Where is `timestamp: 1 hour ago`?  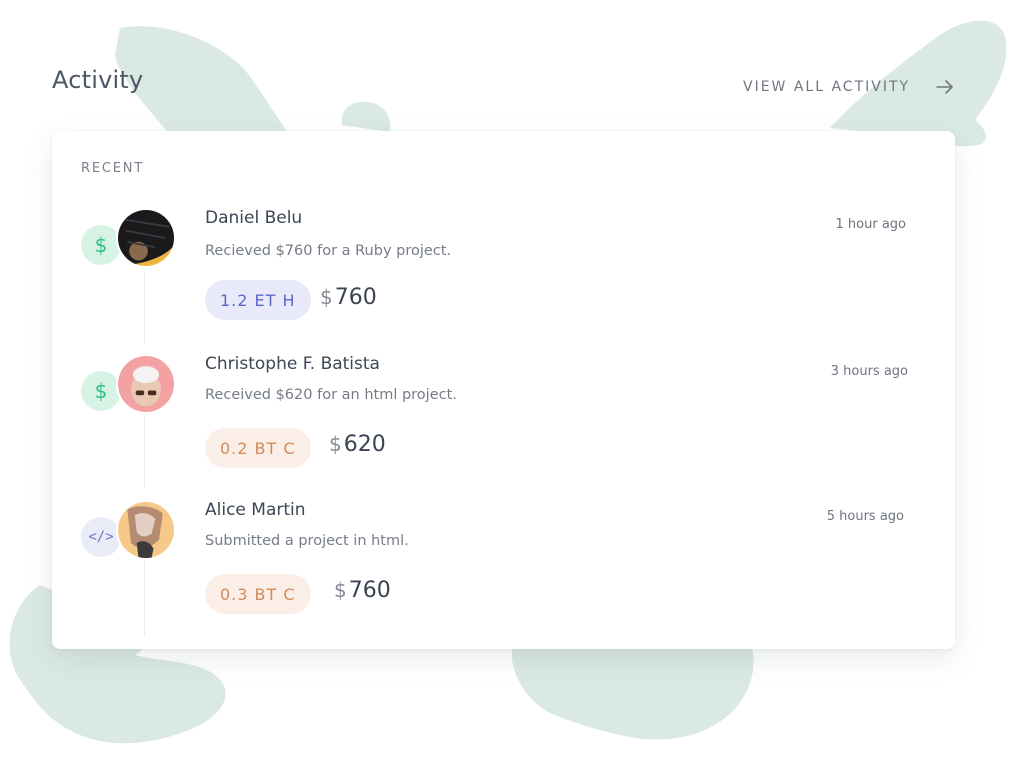
timestamp: 1 hour ago is located at coordinates (870, 224).